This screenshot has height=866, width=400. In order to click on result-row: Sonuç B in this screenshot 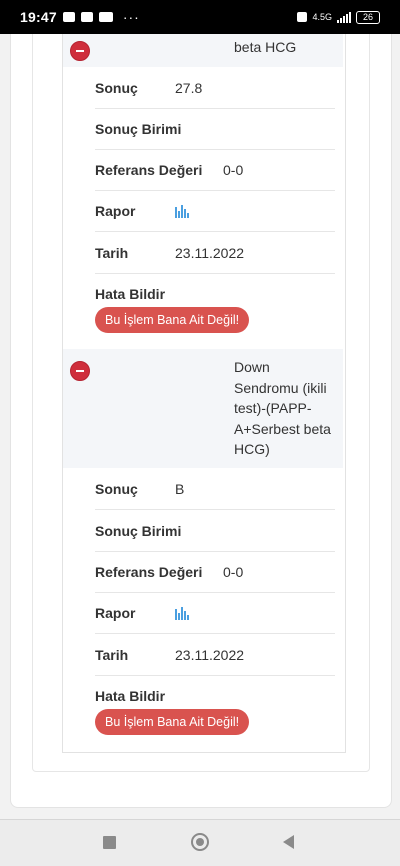, I will do `click(215, 489)`.